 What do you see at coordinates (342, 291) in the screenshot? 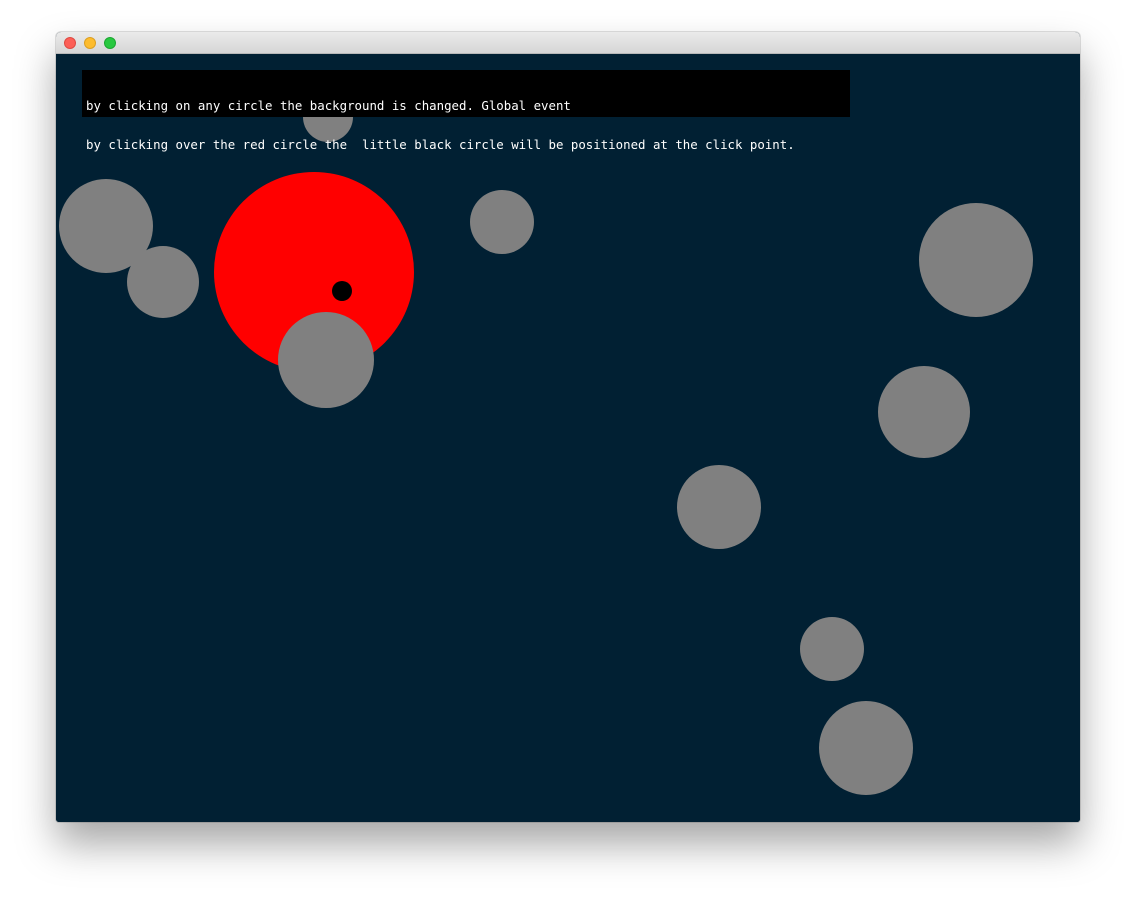
I see `click-marker-dot` at bounding box center [342, 291].